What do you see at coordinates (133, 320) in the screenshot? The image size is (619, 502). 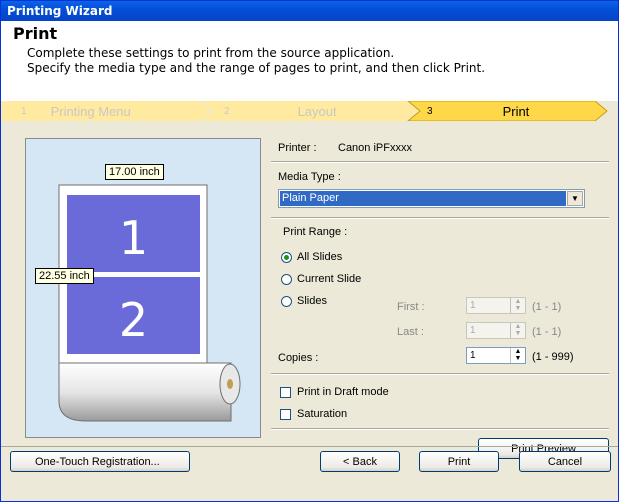 I see `page-number-2: 2` at bounding box center [133, 320].